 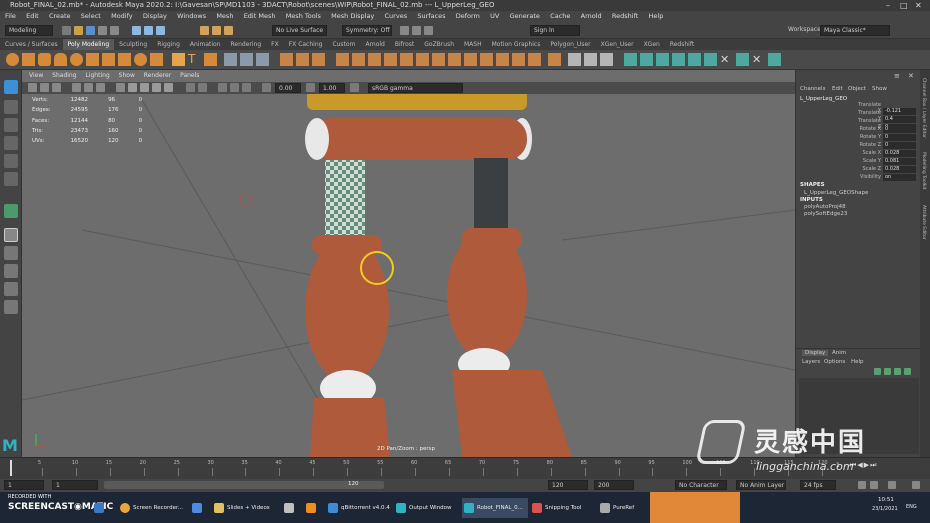 I want to click on poly-cylinder-icon, so click(x=44, y=59).